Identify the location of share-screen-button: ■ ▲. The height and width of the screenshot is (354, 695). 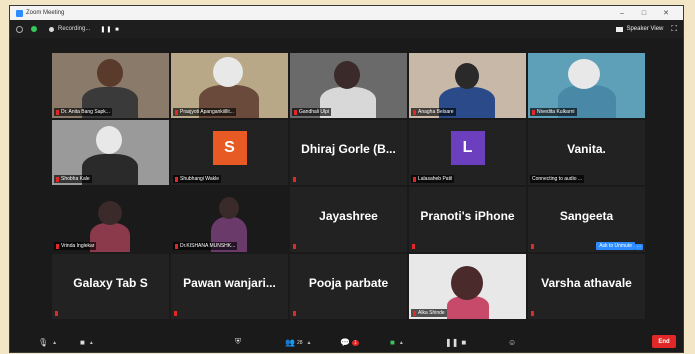
(397, 342).